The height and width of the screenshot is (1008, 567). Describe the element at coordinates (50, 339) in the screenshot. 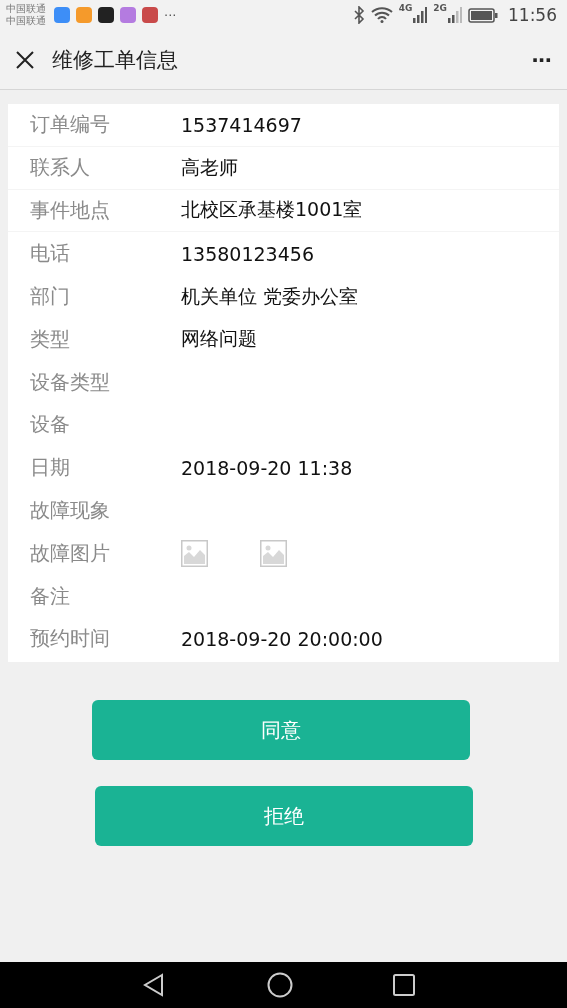

I see `field-label: 类型` at that location.